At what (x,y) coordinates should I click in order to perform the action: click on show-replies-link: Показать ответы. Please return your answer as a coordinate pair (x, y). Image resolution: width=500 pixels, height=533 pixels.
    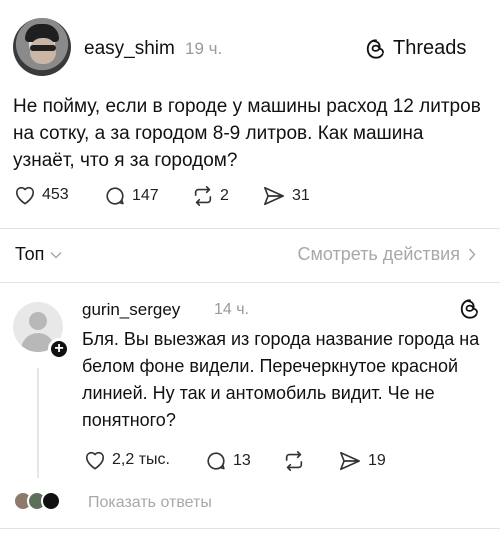
    Looking at the image, I should click on (150, 503).